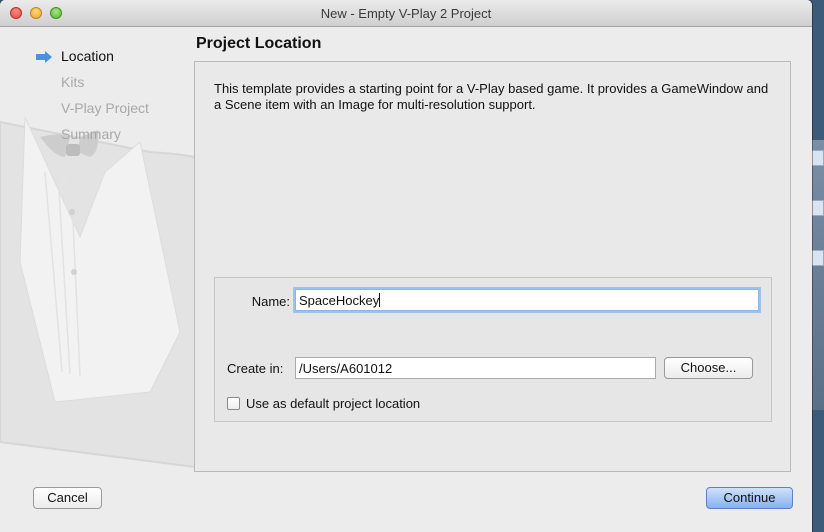 This screenshot has width=824, height=532. What do you see at coordinates (255, 368) in the screenshot?
I see `create-in-label: Create in:` at bounding box center [255, 368].